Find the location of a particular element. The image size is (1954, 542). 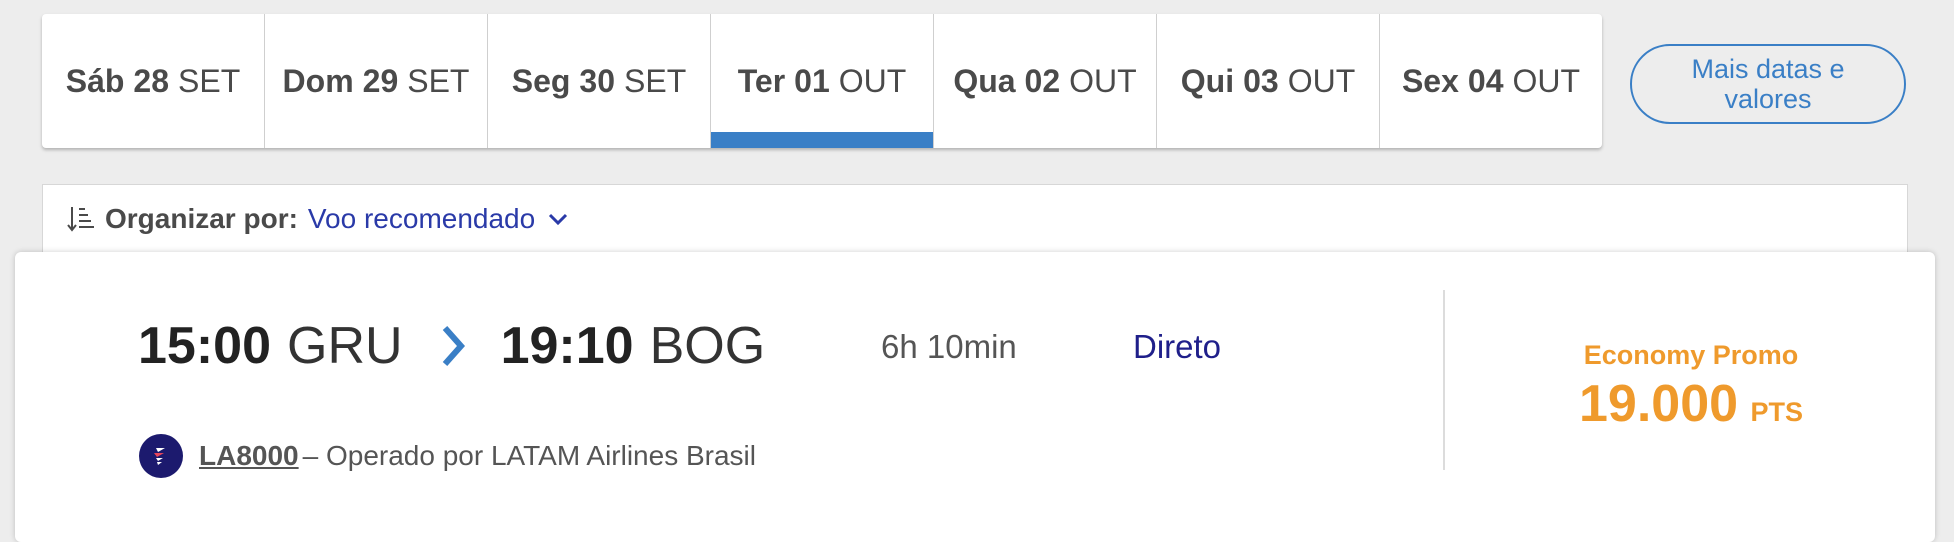

date-tab-weekday: Qua is located at coordinates (984, 80).